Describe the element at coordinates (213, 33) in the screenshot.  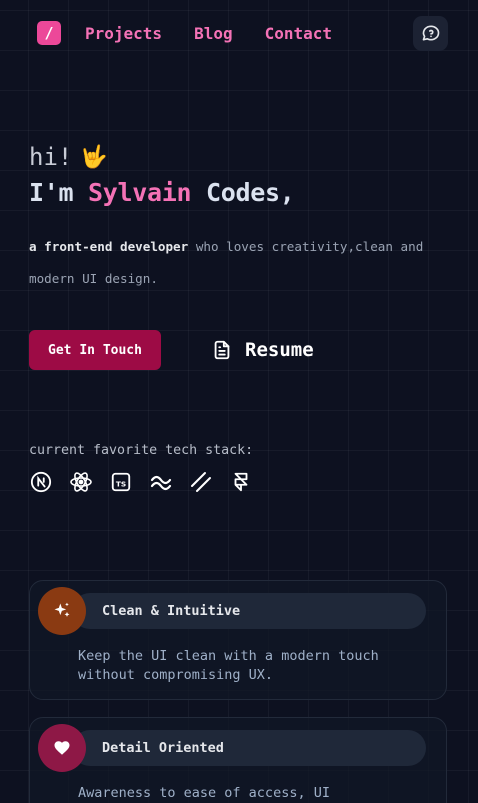
I see `nav-link-blog: Blog` at that location.